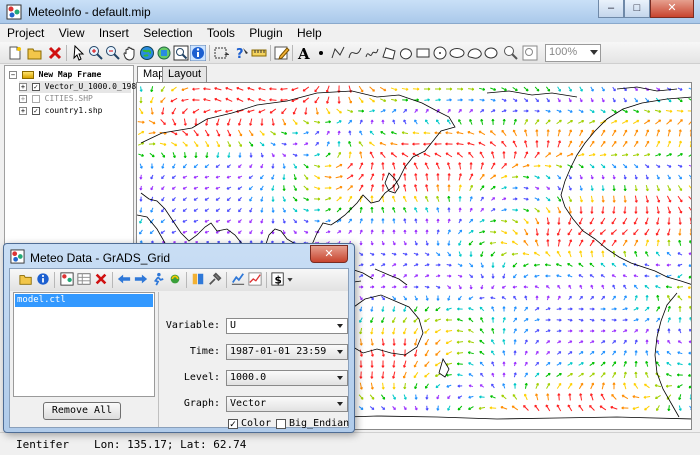 The width and height of the screenshot is (700, 455). What do you see at coordinates (248, 377) in the screenshot?
I see `level-value: 1000.0` at bounding box center [248, 377].